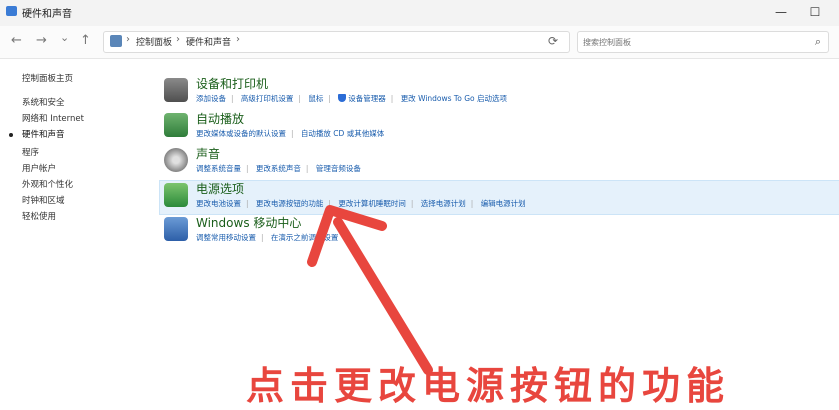  What do you see at coordinates (211, 98) in the screenshot?
I see `link-add-device: 添加设备` at bounding box center [211, 98].